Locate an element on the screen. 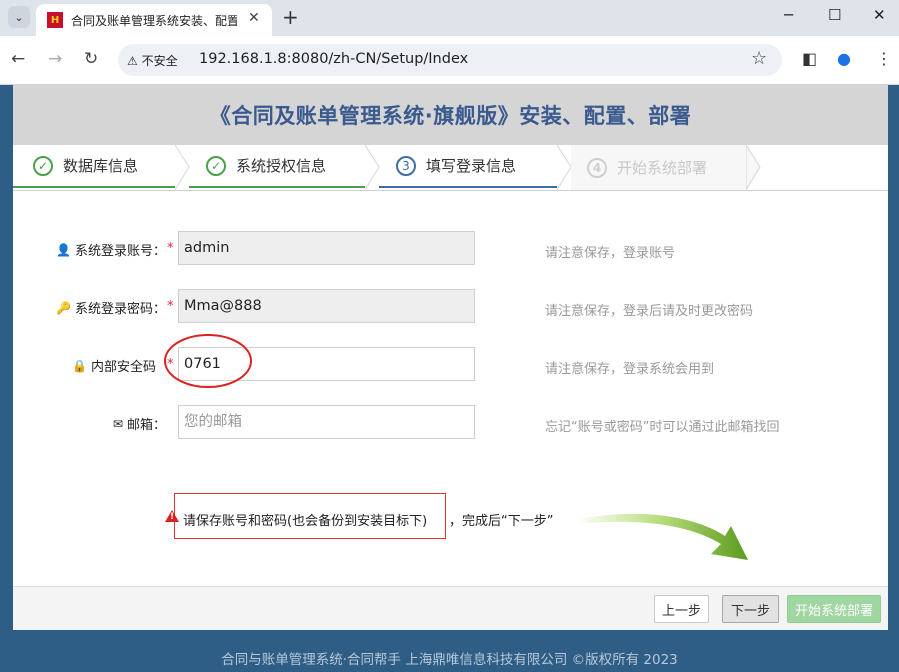 Image resolution: width=899 pixels, height=672 pixels. security-code-label: 🔒 内部安全码 is located at coordinates (114, 367).